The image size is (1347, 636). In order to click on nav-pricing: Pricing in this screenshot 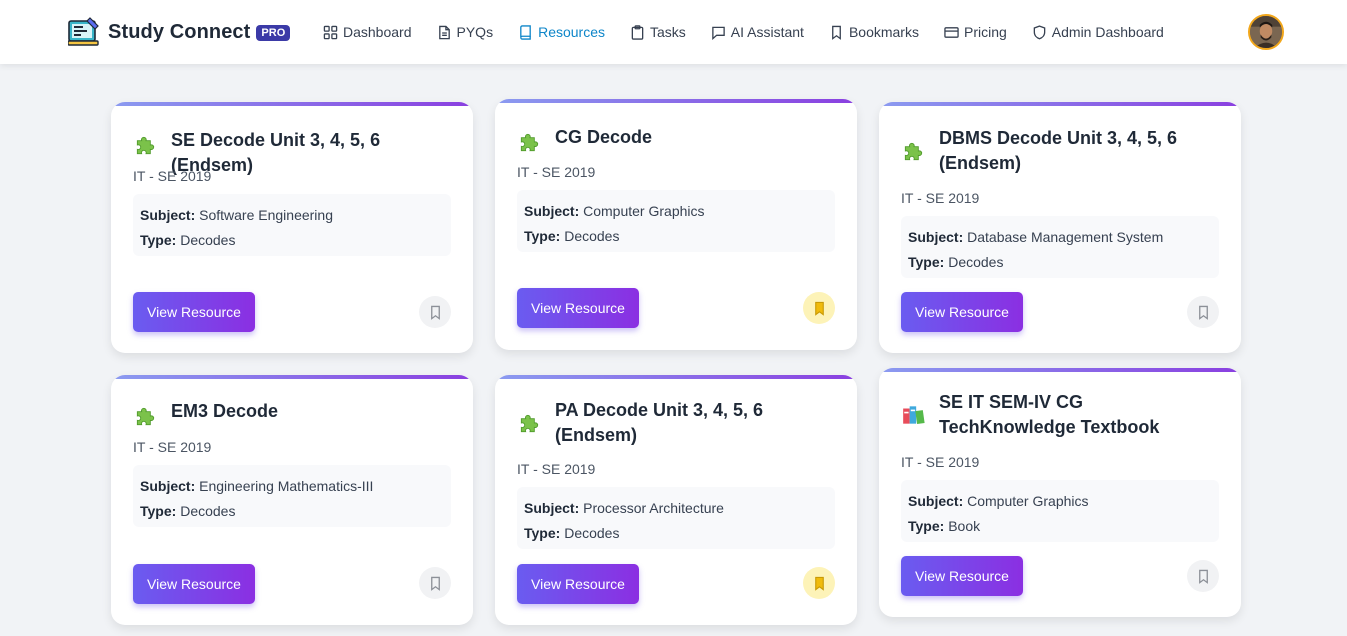, I will do `click(975, 32)`.